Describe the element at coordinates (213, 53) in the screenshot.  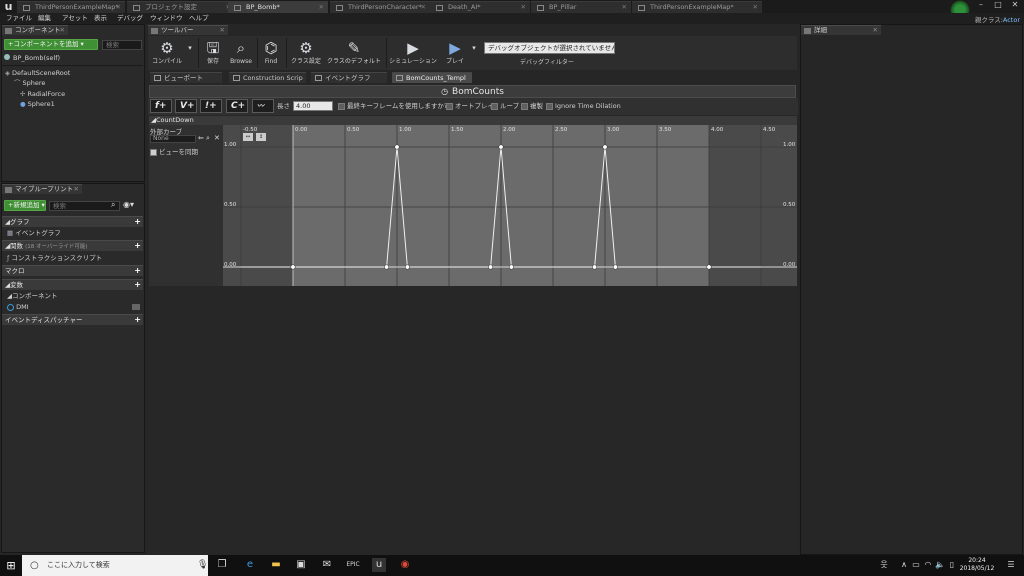
I see `save-button: 🖫 保存` at that location.